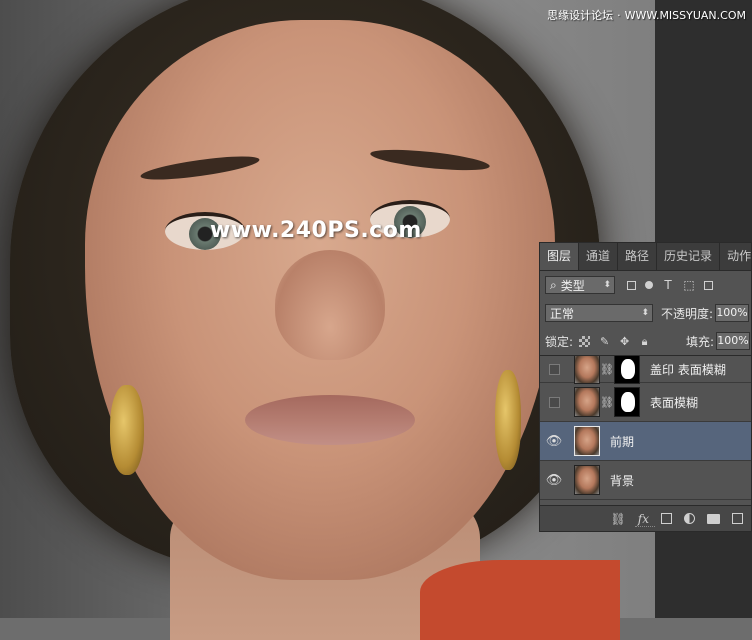  I want to click on search-icon: ⌕, so click(553, 284).